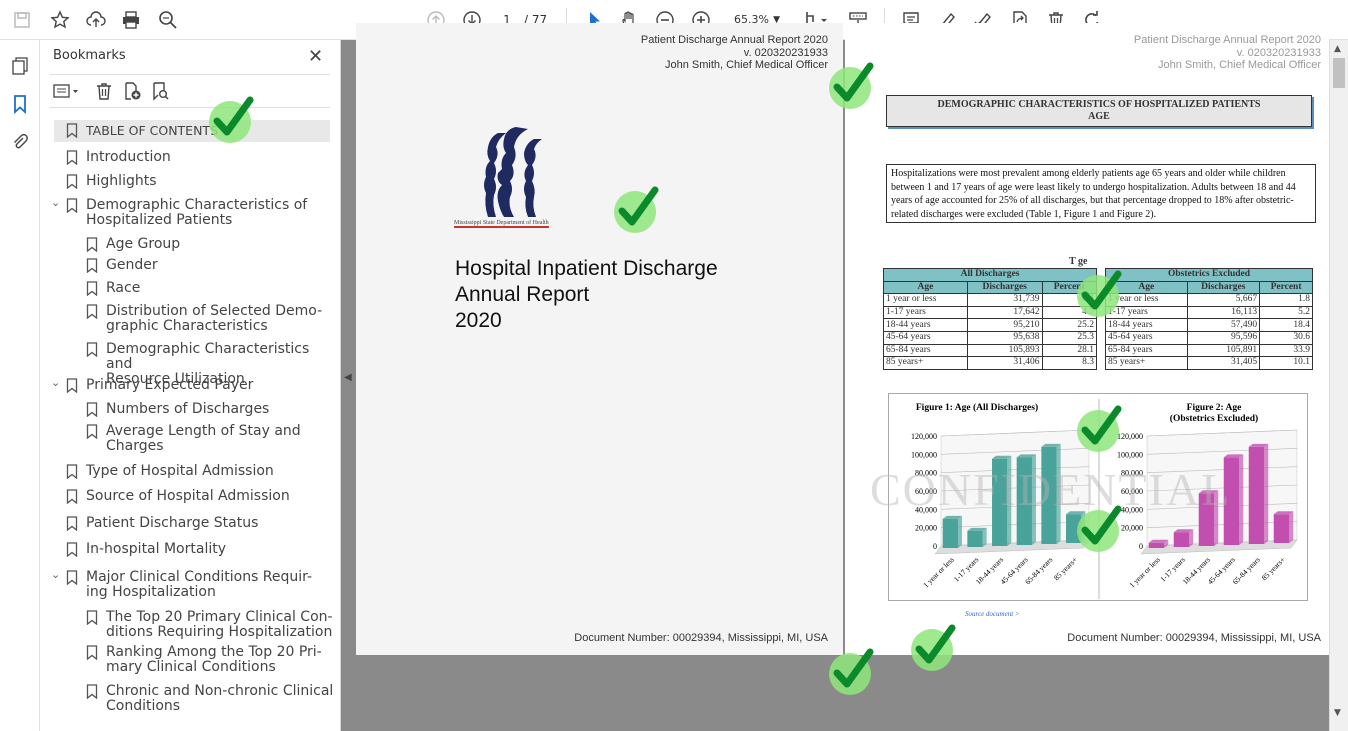 The image size is (1348, 731). What do you see at coordinates (1214, 408) in the screenshot?
I see `chart-title: Figure 2: Age` at bounding box center [1214, 408].